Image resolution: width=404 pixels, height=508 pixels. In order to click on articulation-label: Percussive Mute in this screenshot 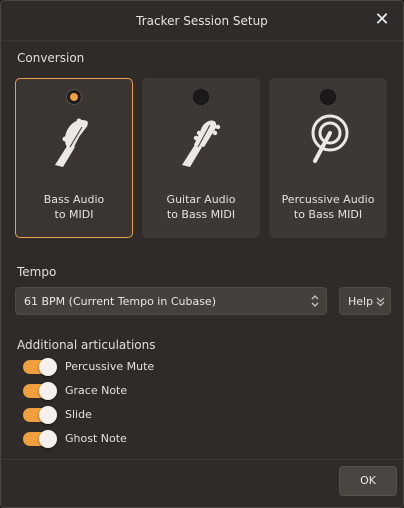, I will do `click(110, 366)`.